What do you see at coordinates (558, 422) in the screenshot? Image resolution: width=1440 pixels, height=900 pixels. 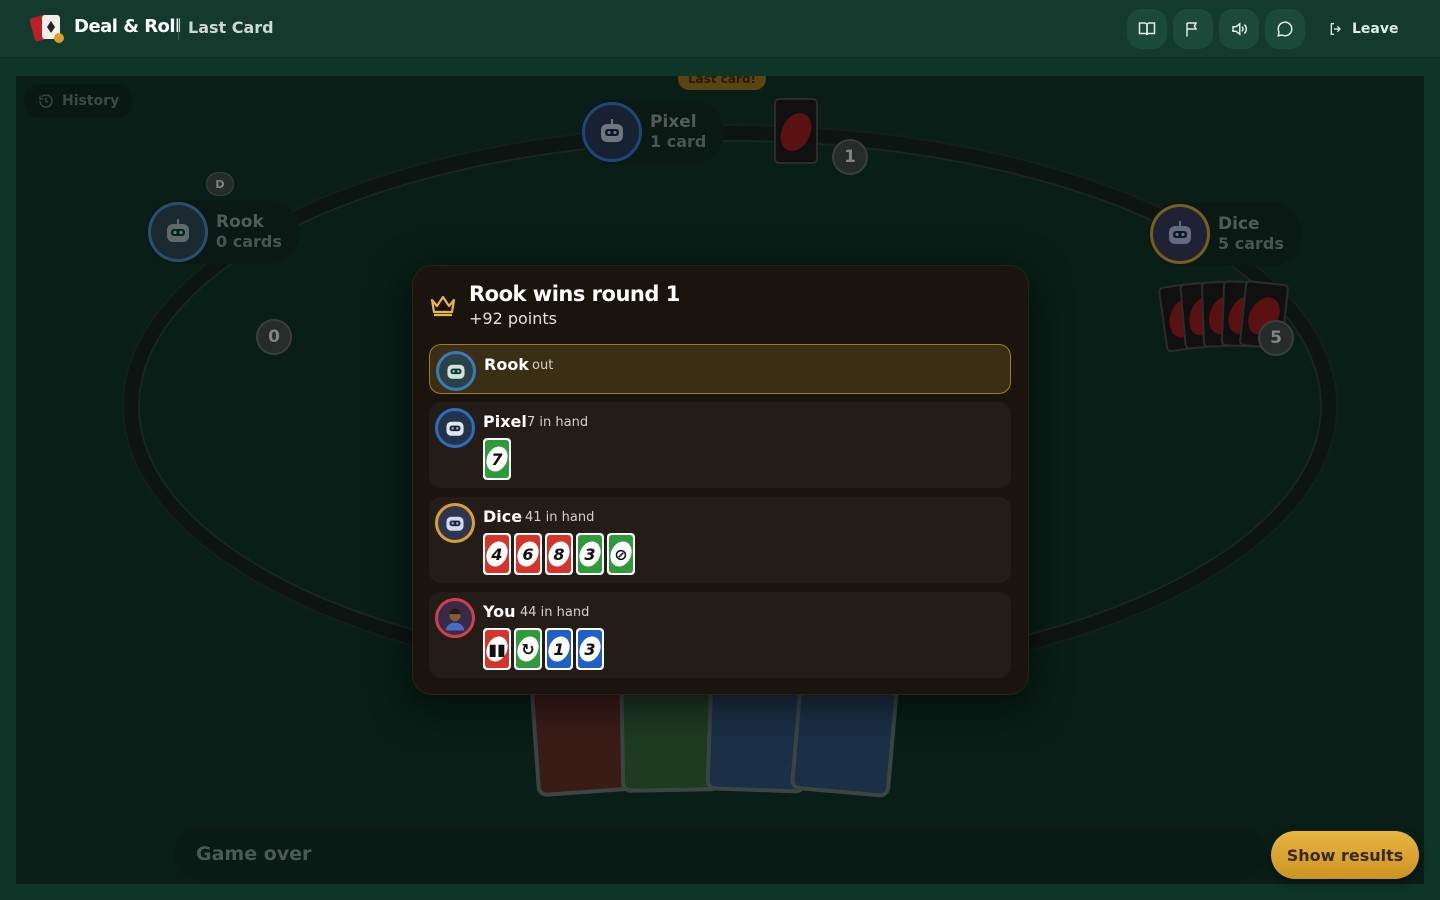 I see `result-info: 7 in hand` at bounding box center [558, 422].